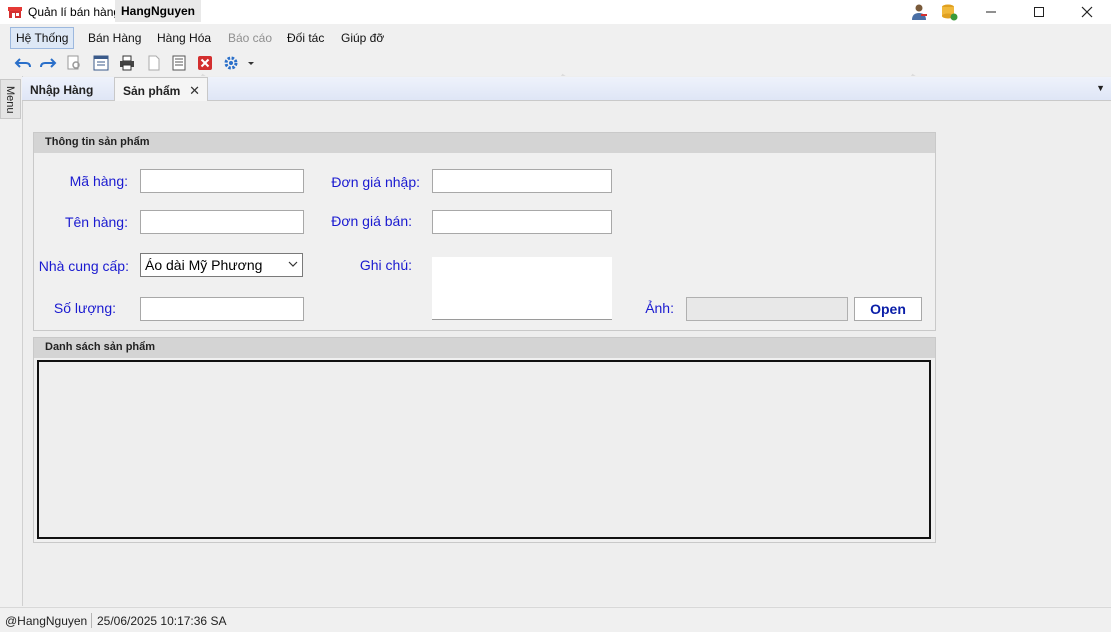  I want to click on maximize-icon, so click(1039, 12).